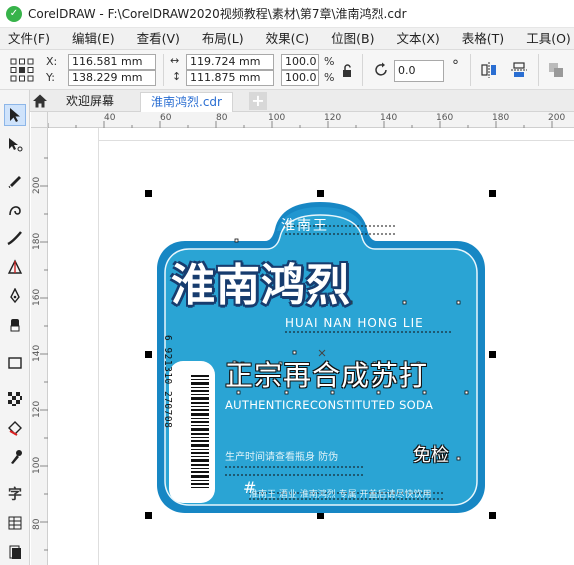  I want to click on height-icon: ↕, so click(177, 76).